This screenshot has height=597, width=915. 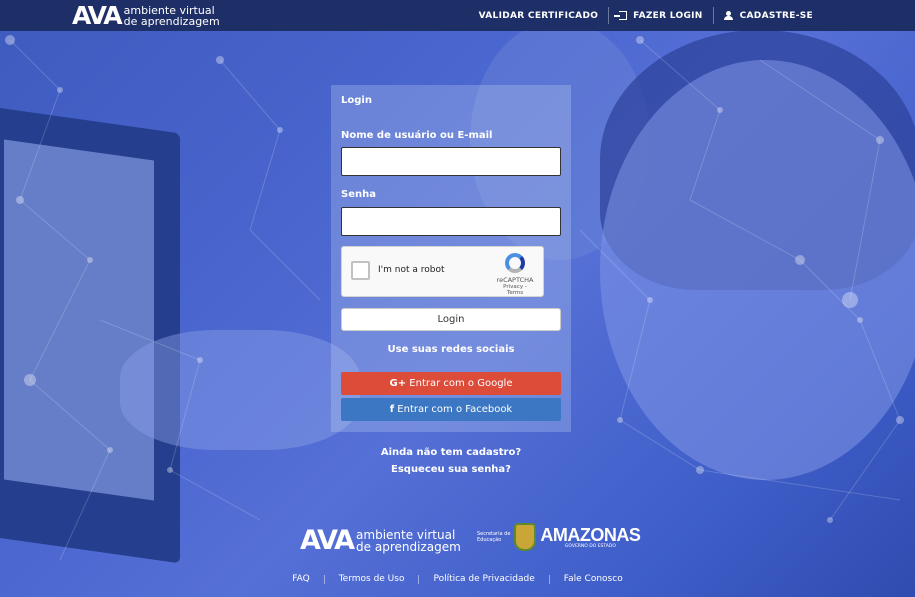 What do you see at coordinates (525, 537) in the screenshot?
I see `amazonas-crest-icon` at bounding box center [525, 537].